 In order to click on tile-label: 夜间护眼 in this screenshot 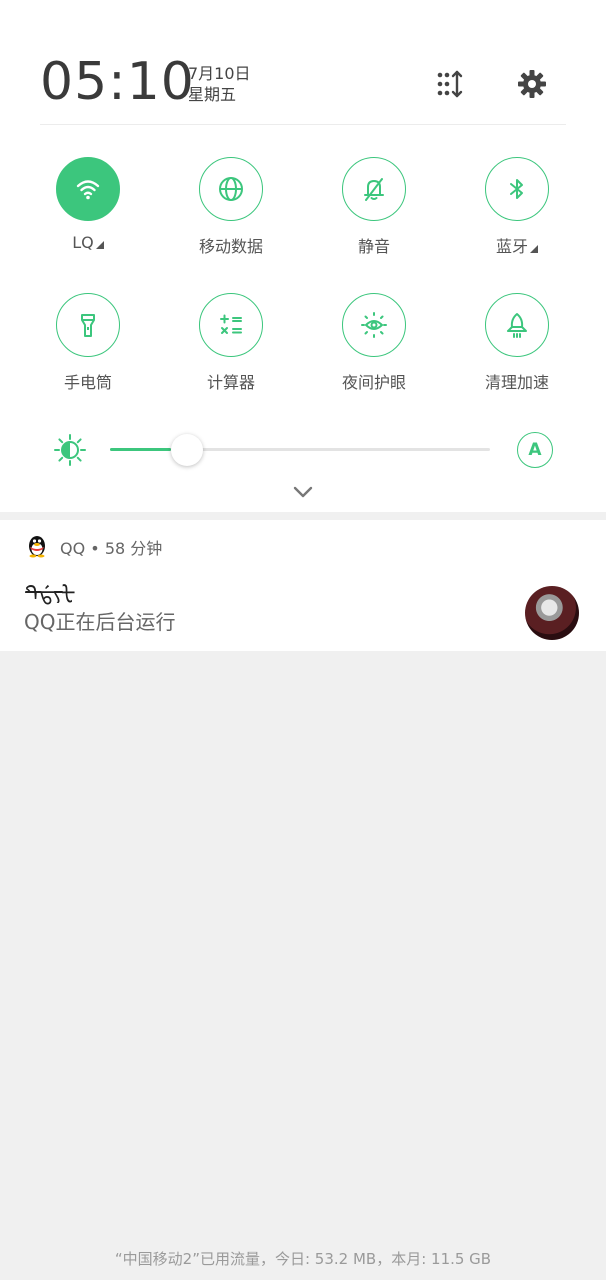, I will do `click(373, 382)`.